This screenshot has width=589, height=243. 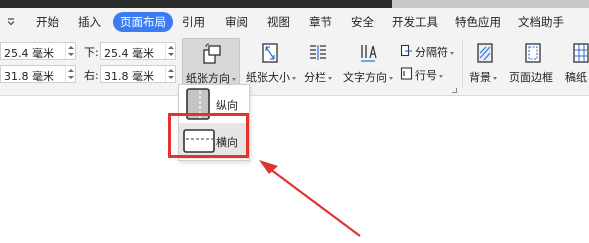 What do you see at coordinates (310, 198) in the screenshot?
I see `annotation-arrow-icon` at bounding box center [310, 198].